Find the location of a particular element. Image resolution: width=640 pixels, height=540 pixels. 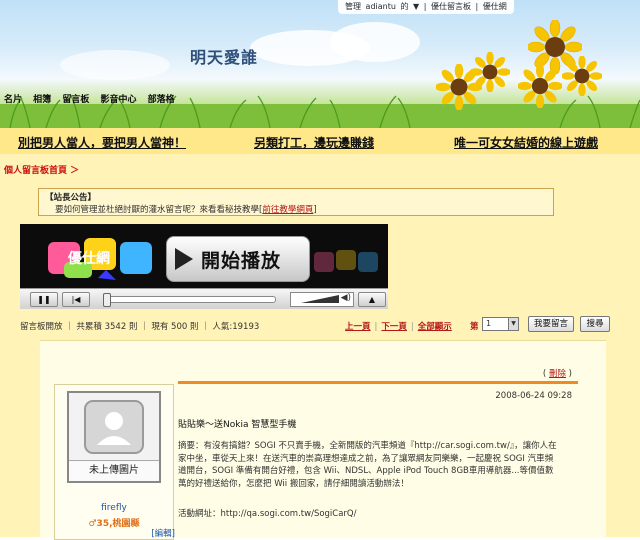

post-title: 貼貼樂～送Nokia 智慧型手機 is located at coordinates (237, 425).